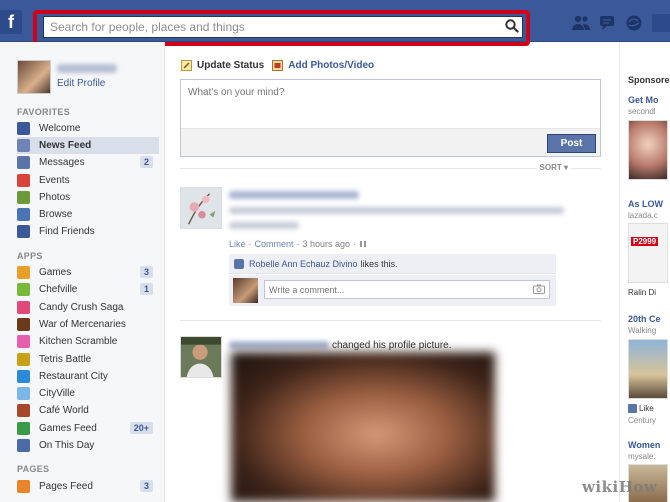 This screenshot has width=670, height=502. Describe the element at coordinates (88, 289) in the screenshot. I see `sidebar-item-chefville: Chefville 1` at that location.